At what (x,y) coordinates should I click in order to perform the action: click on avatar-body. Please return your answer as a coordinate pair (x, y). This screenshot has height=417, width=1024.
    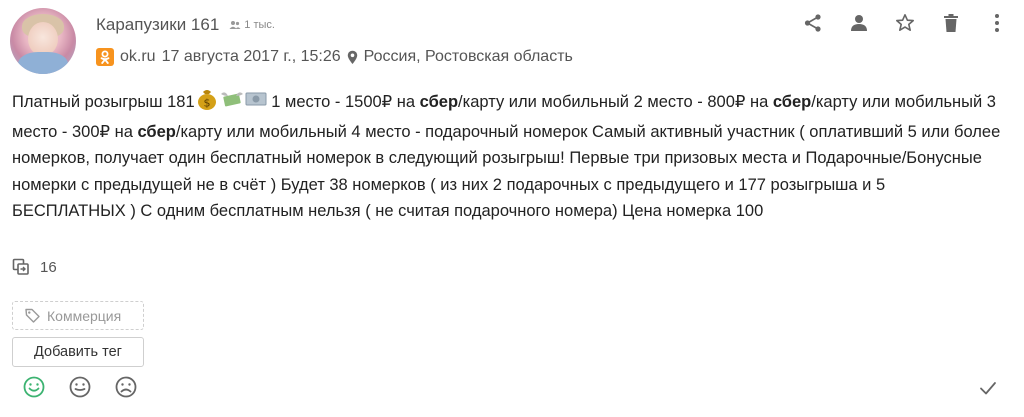
    Looking at the image, I should click on (43, 63).